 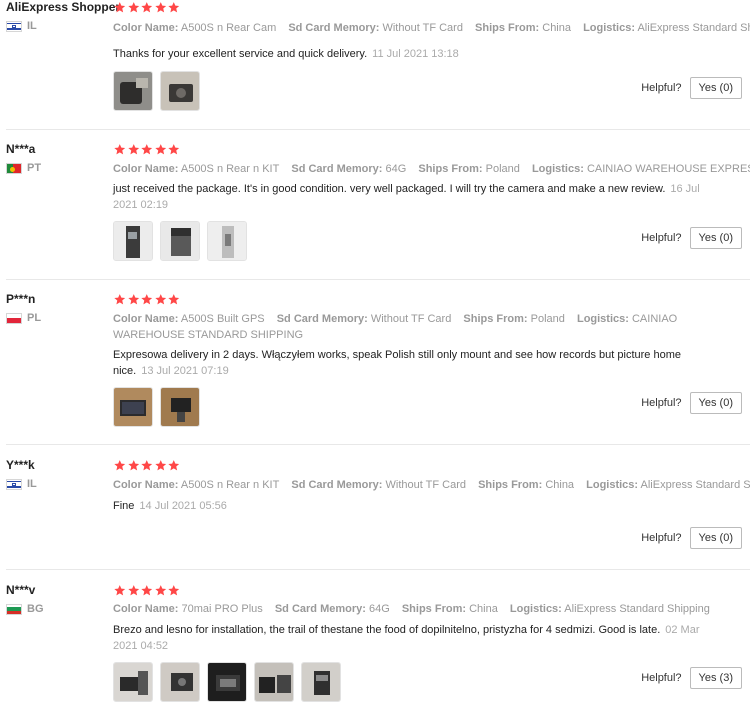 What do you see at coordinates (23, 158) in the screenshot?
I see `reviewer-info: N***a PT` at bounding box center [23, 158].